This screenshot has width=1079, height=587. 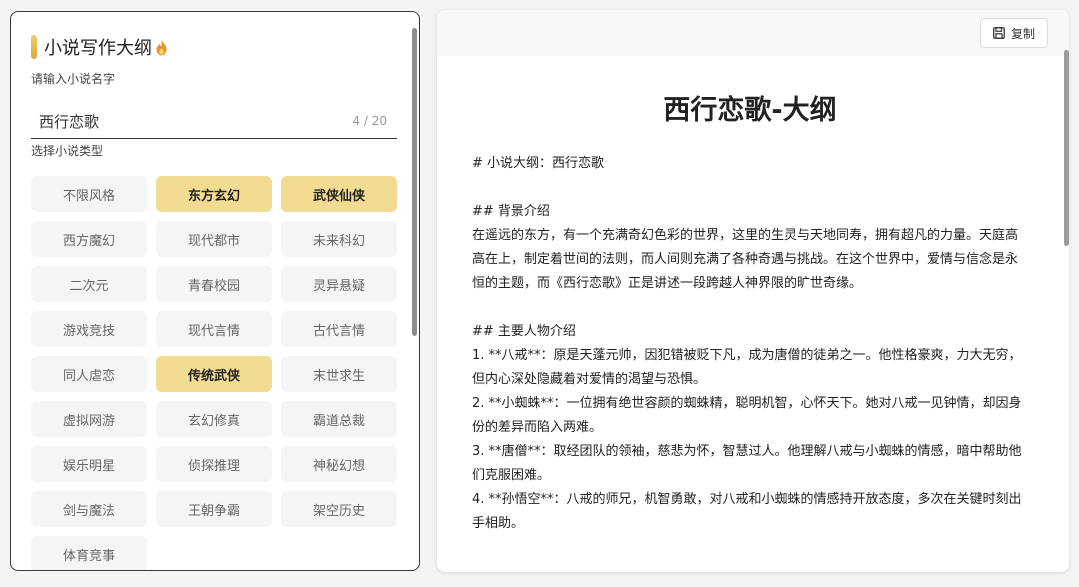 What do you see at coordinates (89, 284) in the screenshot?
I see `type-option: 二次元` at bounding box center [89, 284].